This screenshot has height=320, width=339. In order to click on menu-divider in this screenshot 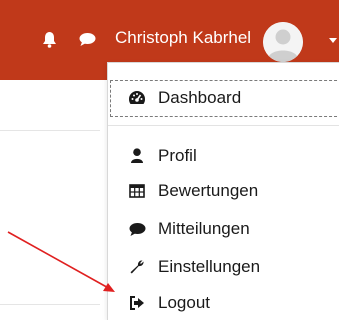, I will do `click(223, 125)`.